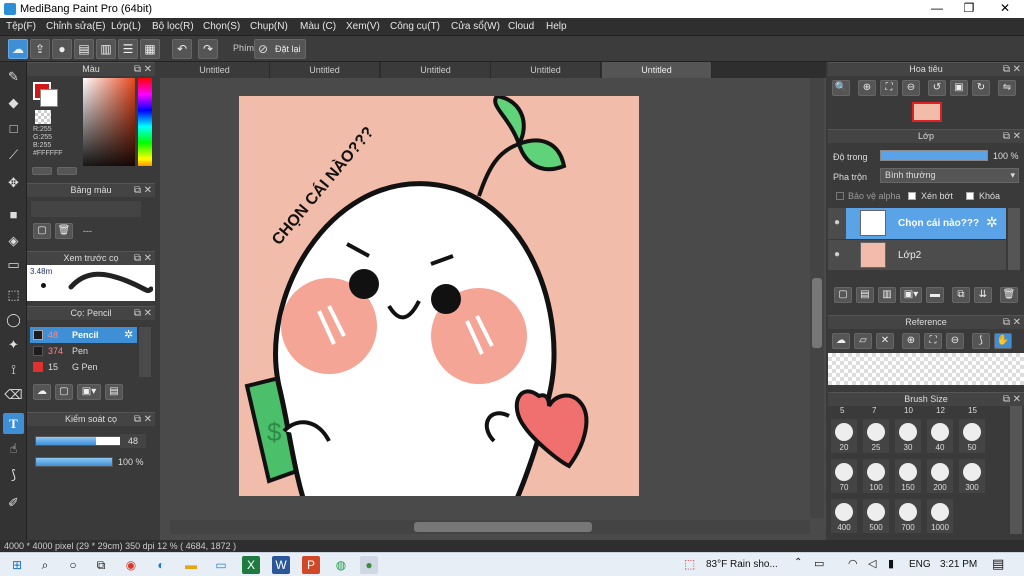  Describe the element at coordinates (13, 394) in the screenshot. I see `select-eraser-icon: ⌫` at that location.